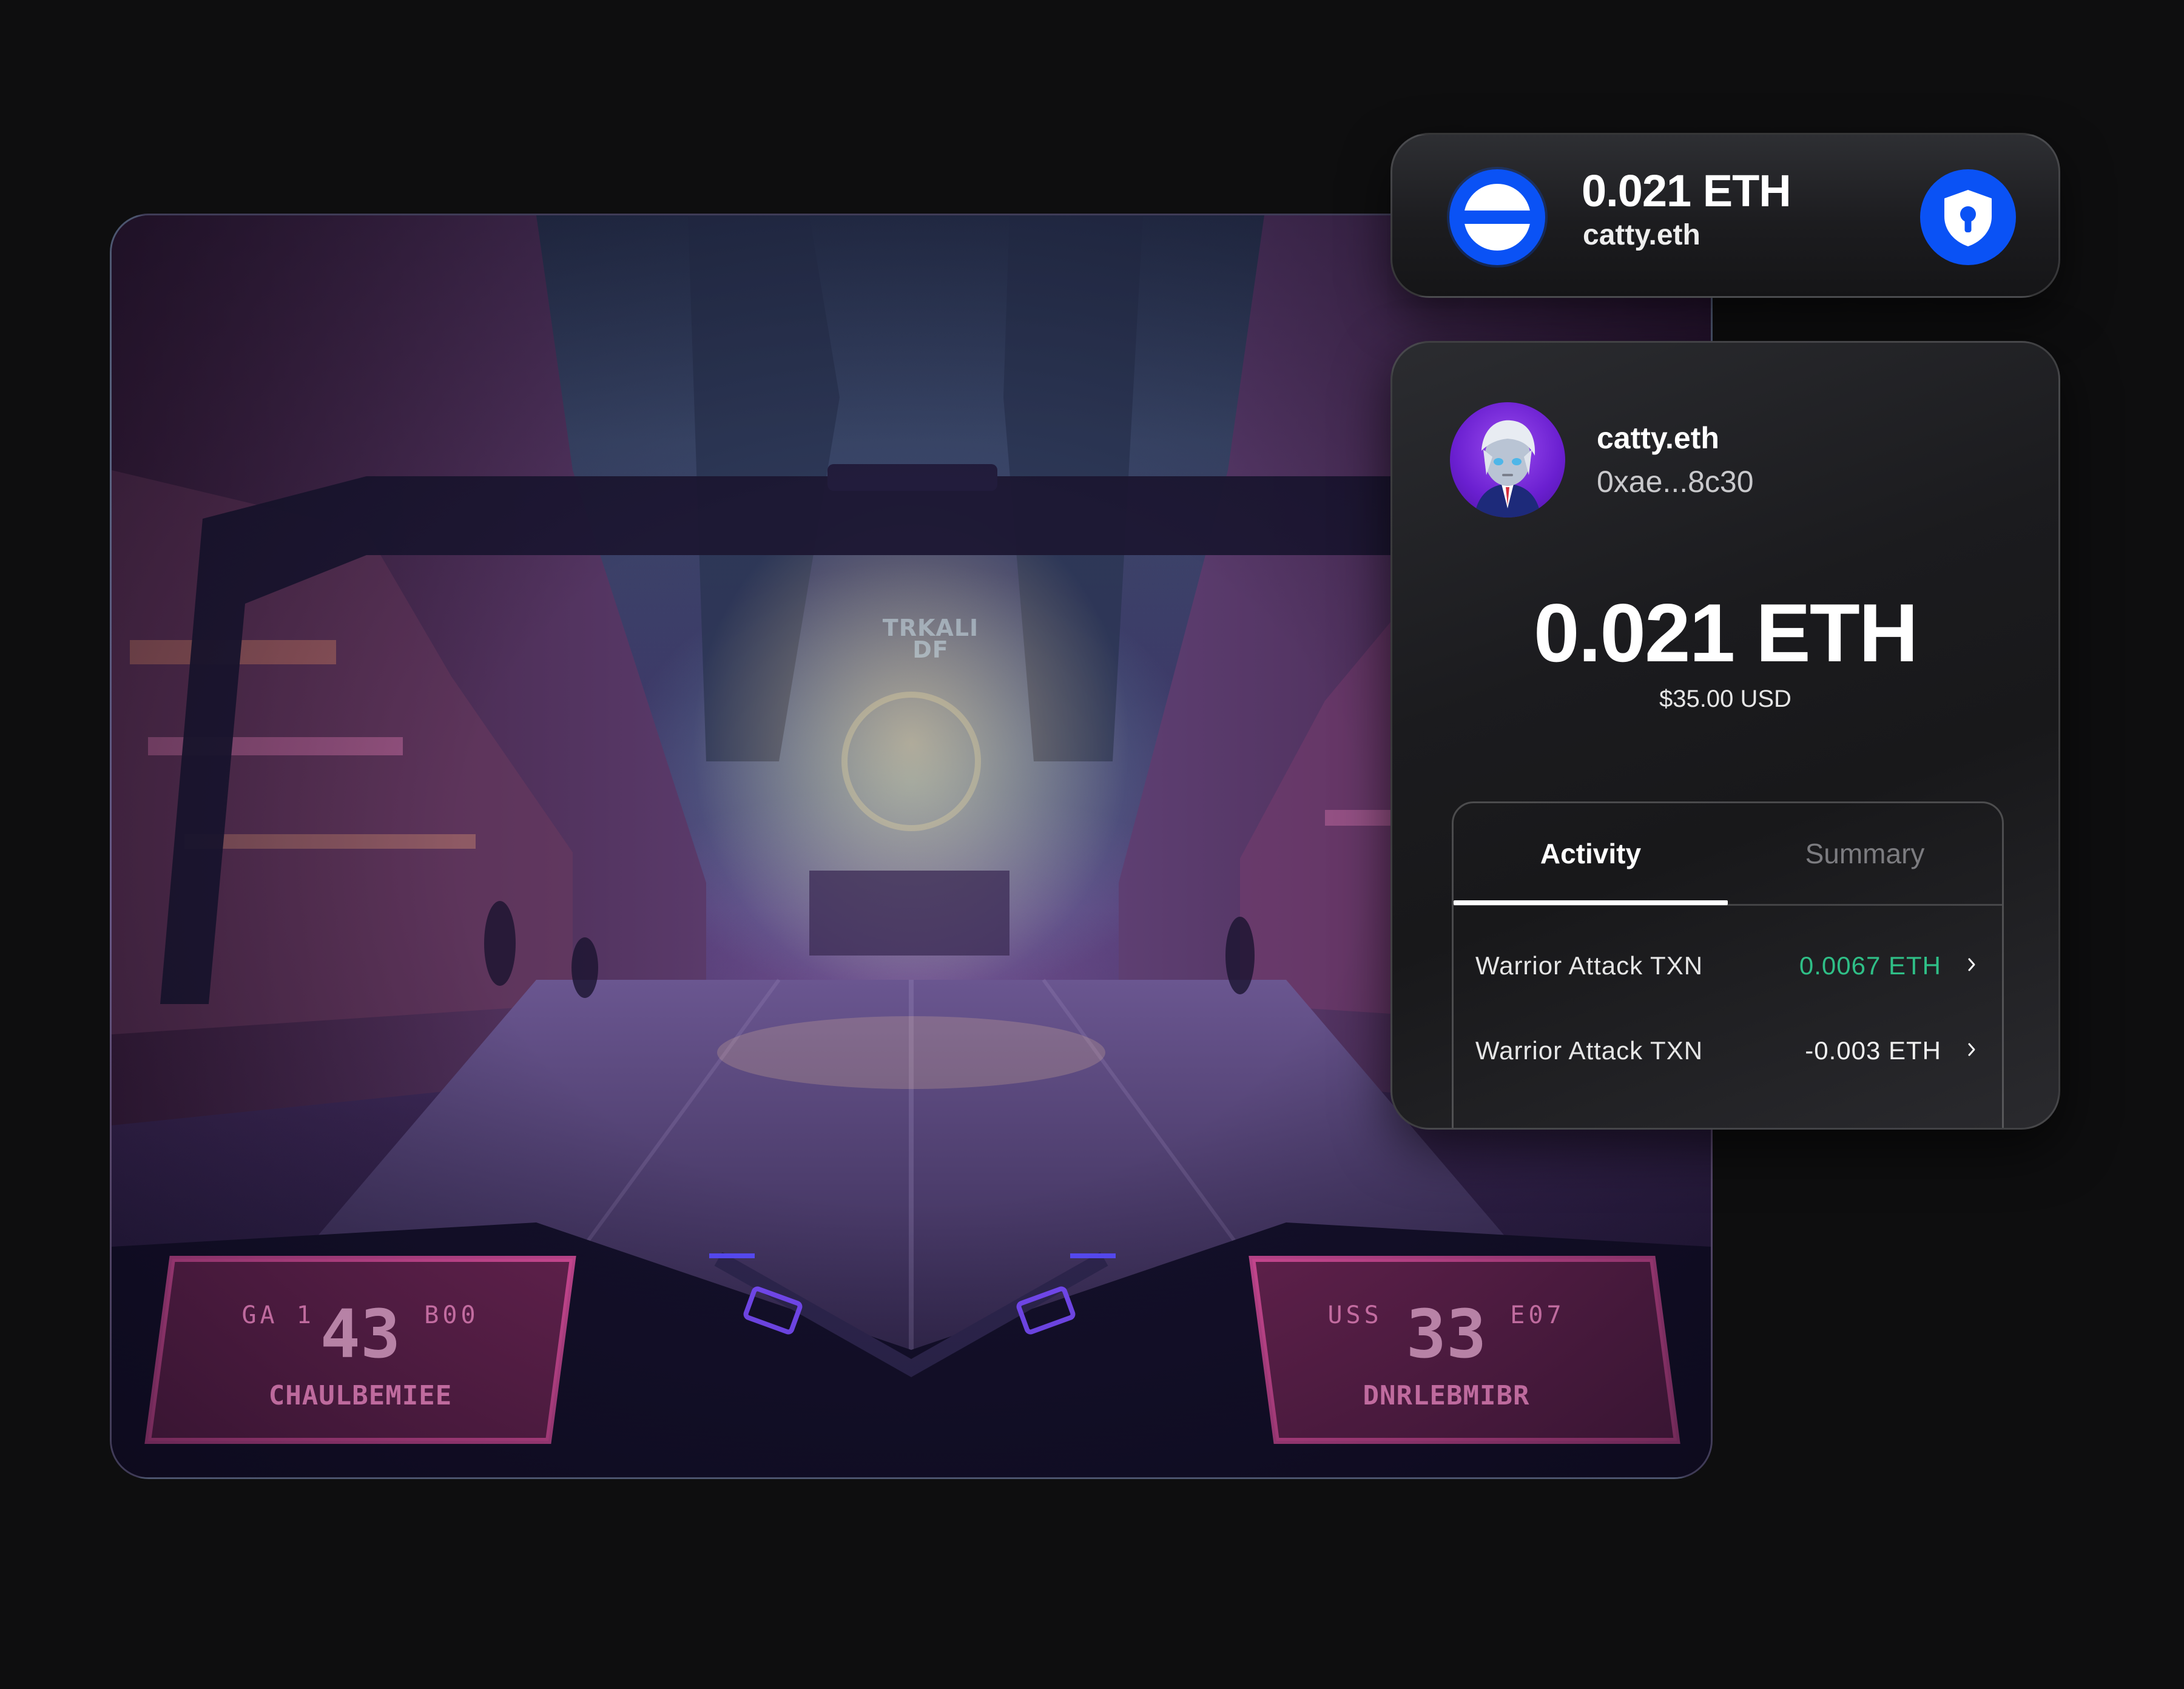 The height and width of the screenshot is (1689, 2184). Describe the element at coordinates (1725, 633) in the screenshot. I see `card-balance-amount: 0.021 ETH` at that location.